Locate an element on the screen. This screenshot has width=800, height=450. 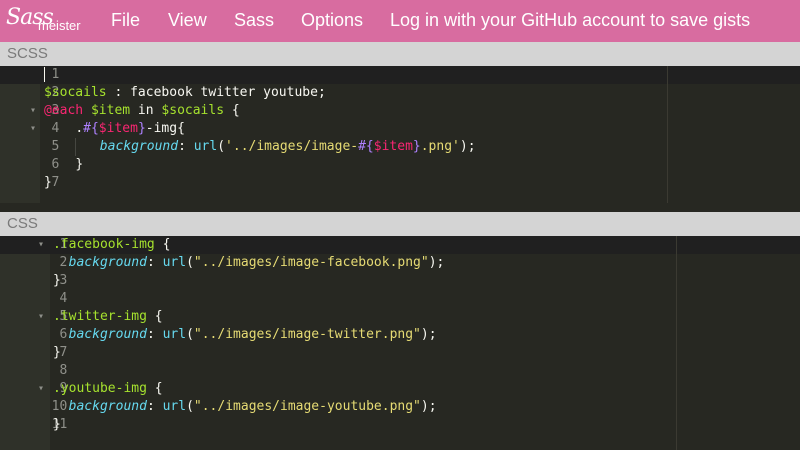
css-line-5: 5 ▾ .twitter-img { is located at coordinates (400, 317).